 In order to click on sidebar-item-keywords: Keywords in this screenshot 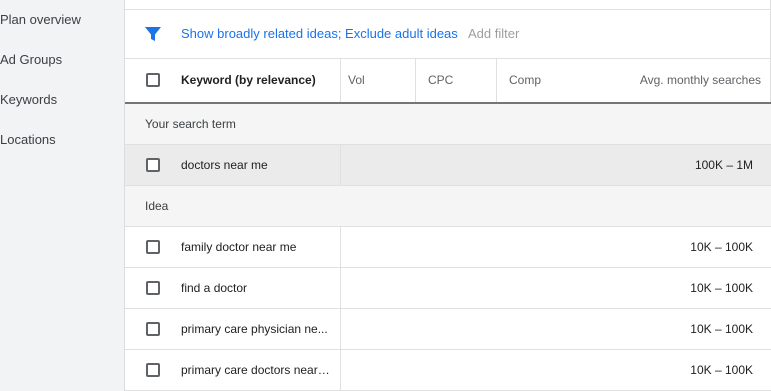, I will do `click(28, 100)`.